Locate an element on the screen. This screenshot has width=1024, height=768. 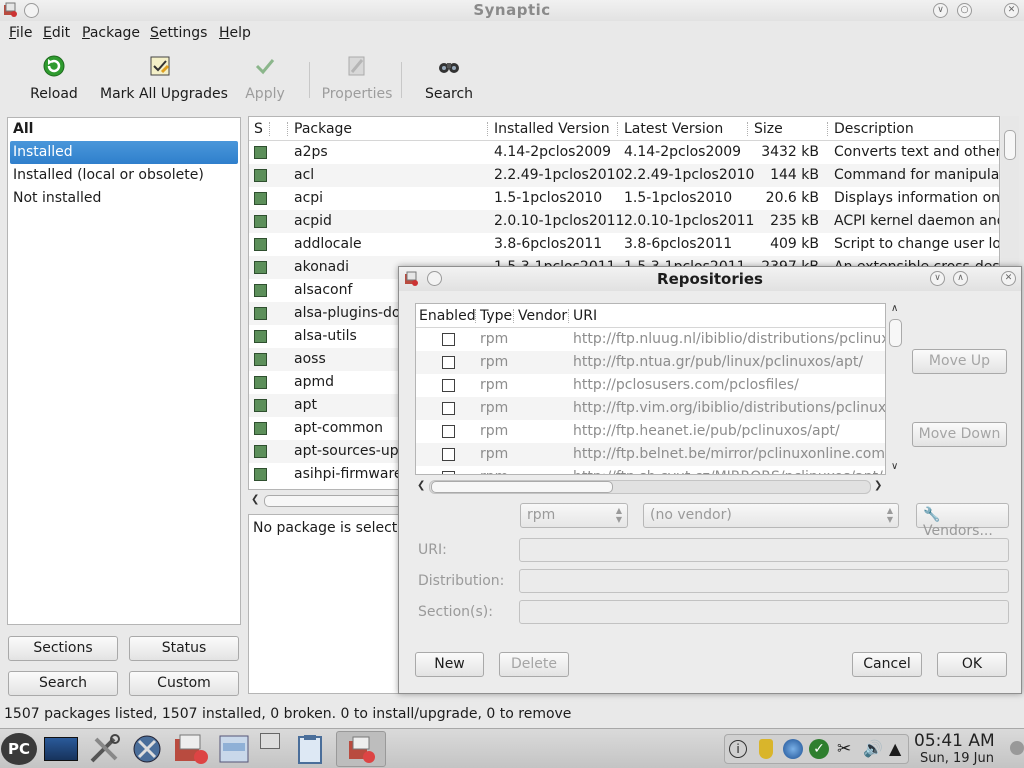
taskbar-synaptic-entry is located at coordinates (361, 749).